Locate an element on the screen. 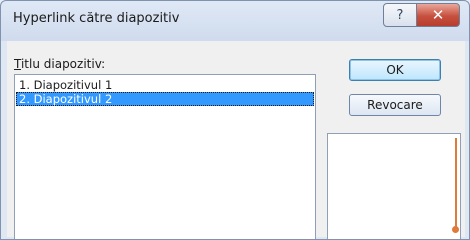 This screenshot has height=240, width=470. preview-accent-dot is located at coordinates (455, 229).